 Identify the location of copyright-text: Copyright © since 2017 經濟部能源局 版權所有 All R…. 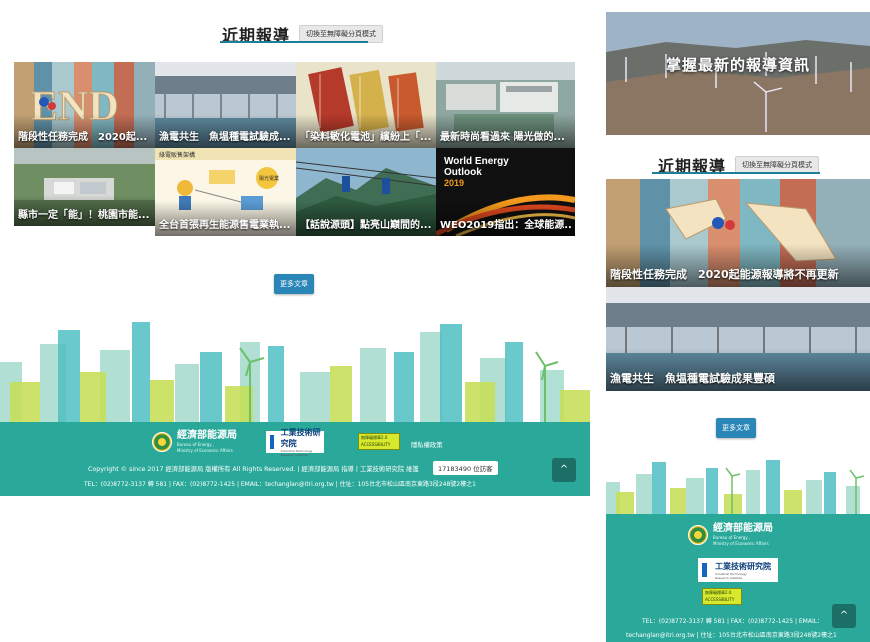
(253, 469).